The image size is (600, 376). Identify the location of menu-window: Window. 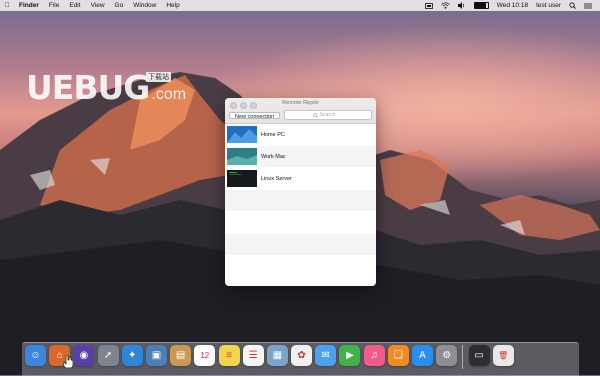
(144, 5).